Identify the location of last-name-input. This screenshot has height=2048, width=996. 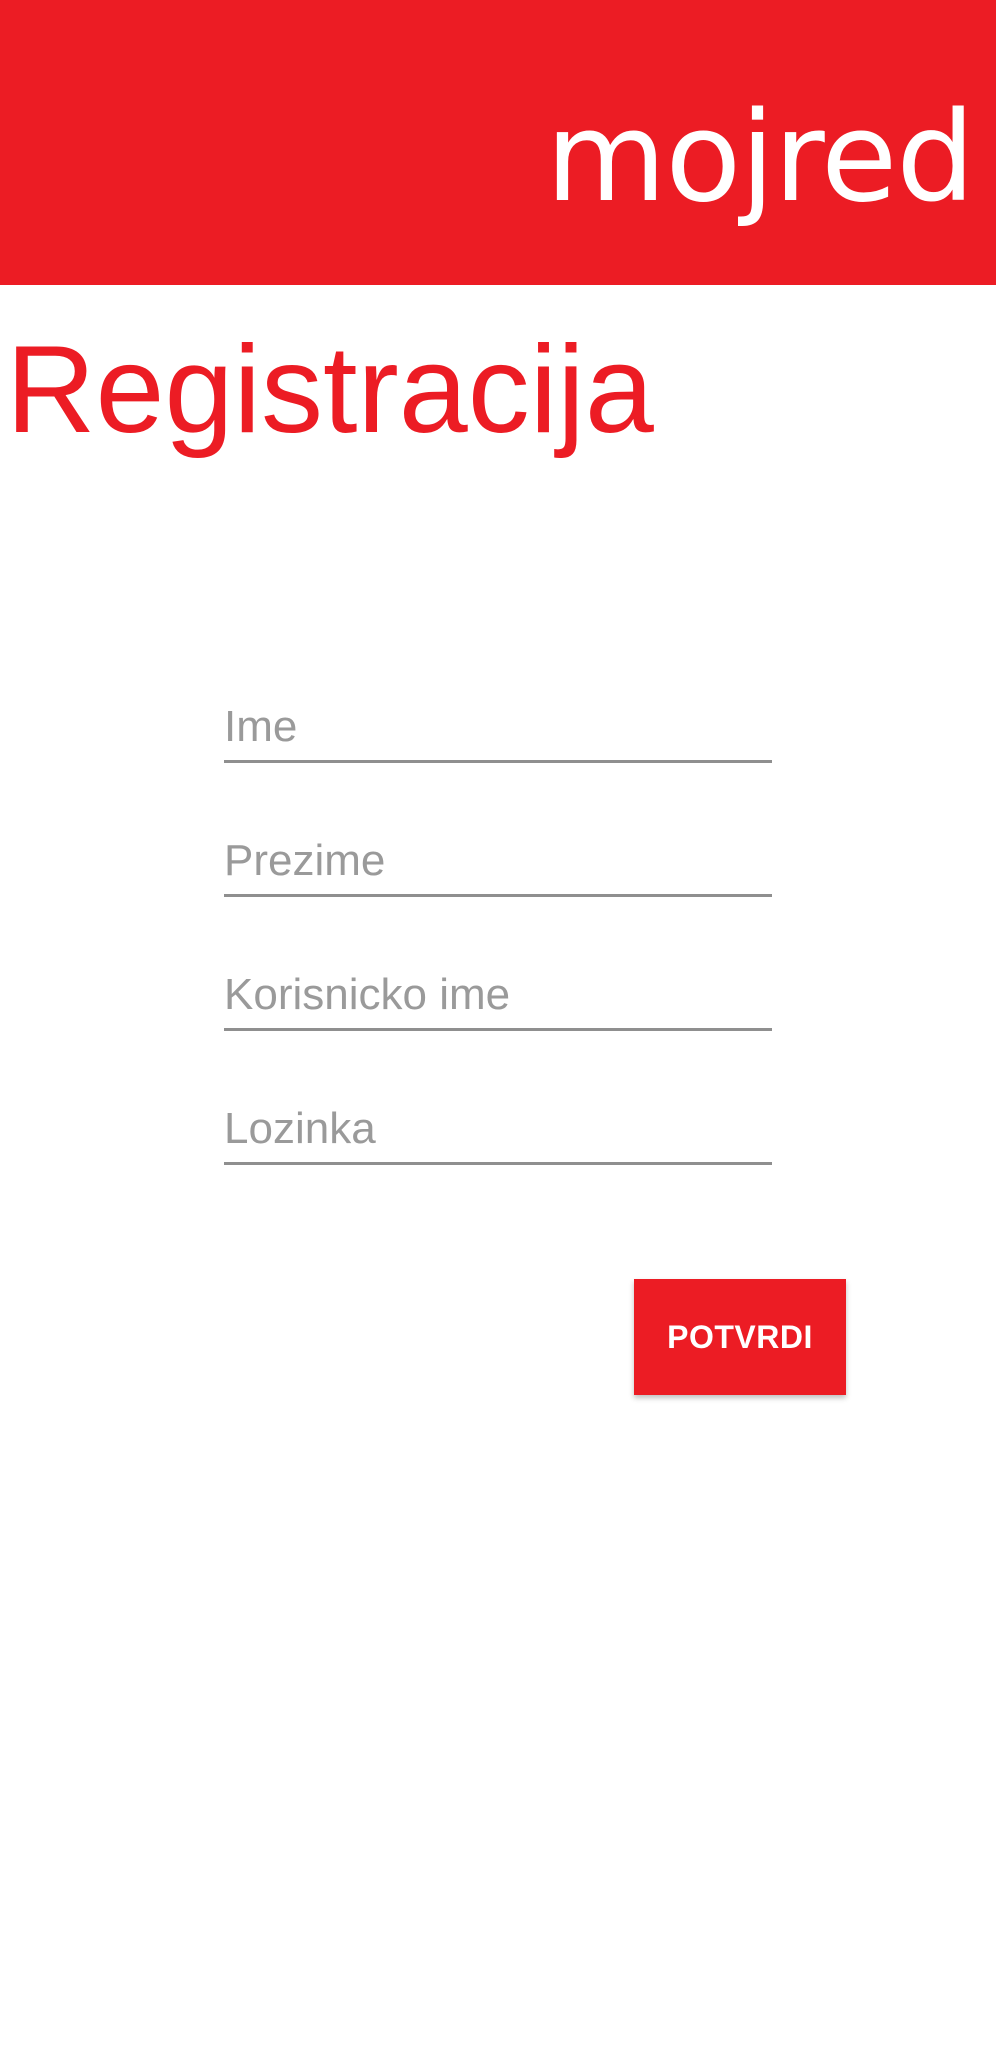
(498, 861).